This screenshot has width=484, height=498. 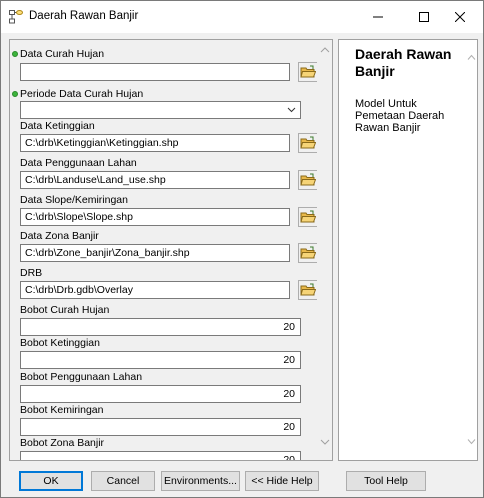 What do you see at coordinates (51, 481) in the screenshot?
I see `ok-button: OK` at bounding box center [51, 481].